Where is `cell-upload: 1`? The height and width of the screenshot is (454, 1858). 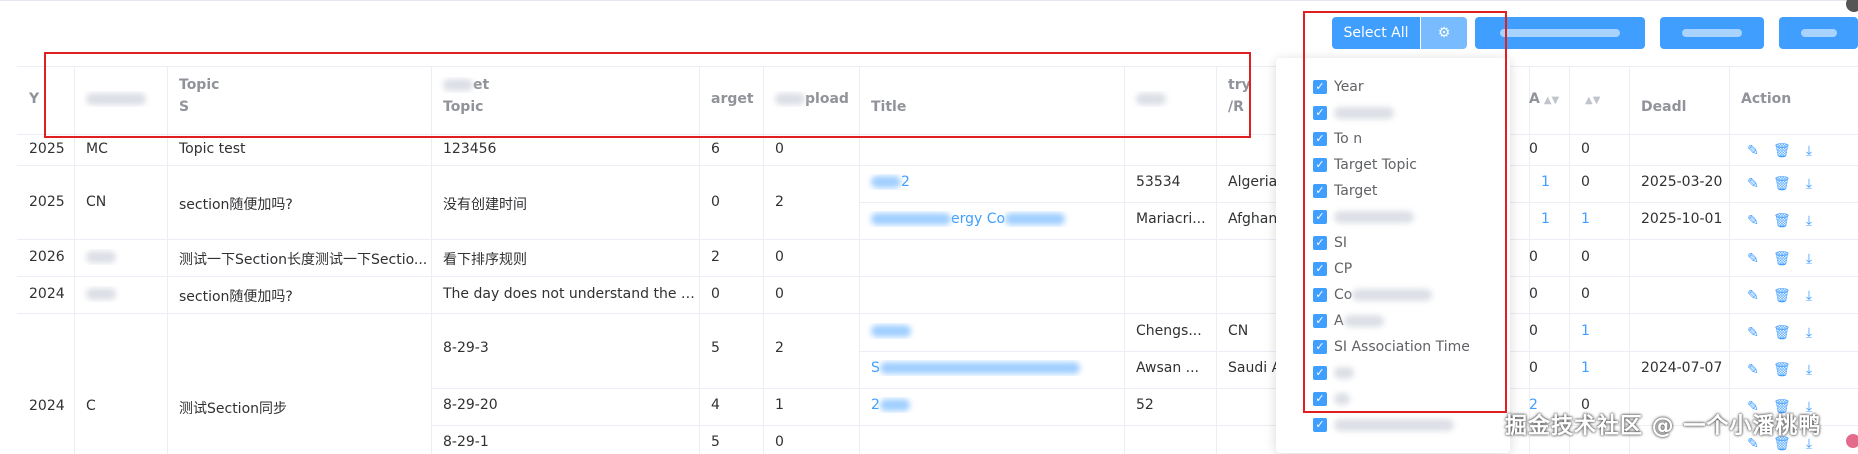 cell-upload: 1 is located at coordinates (779, 405).